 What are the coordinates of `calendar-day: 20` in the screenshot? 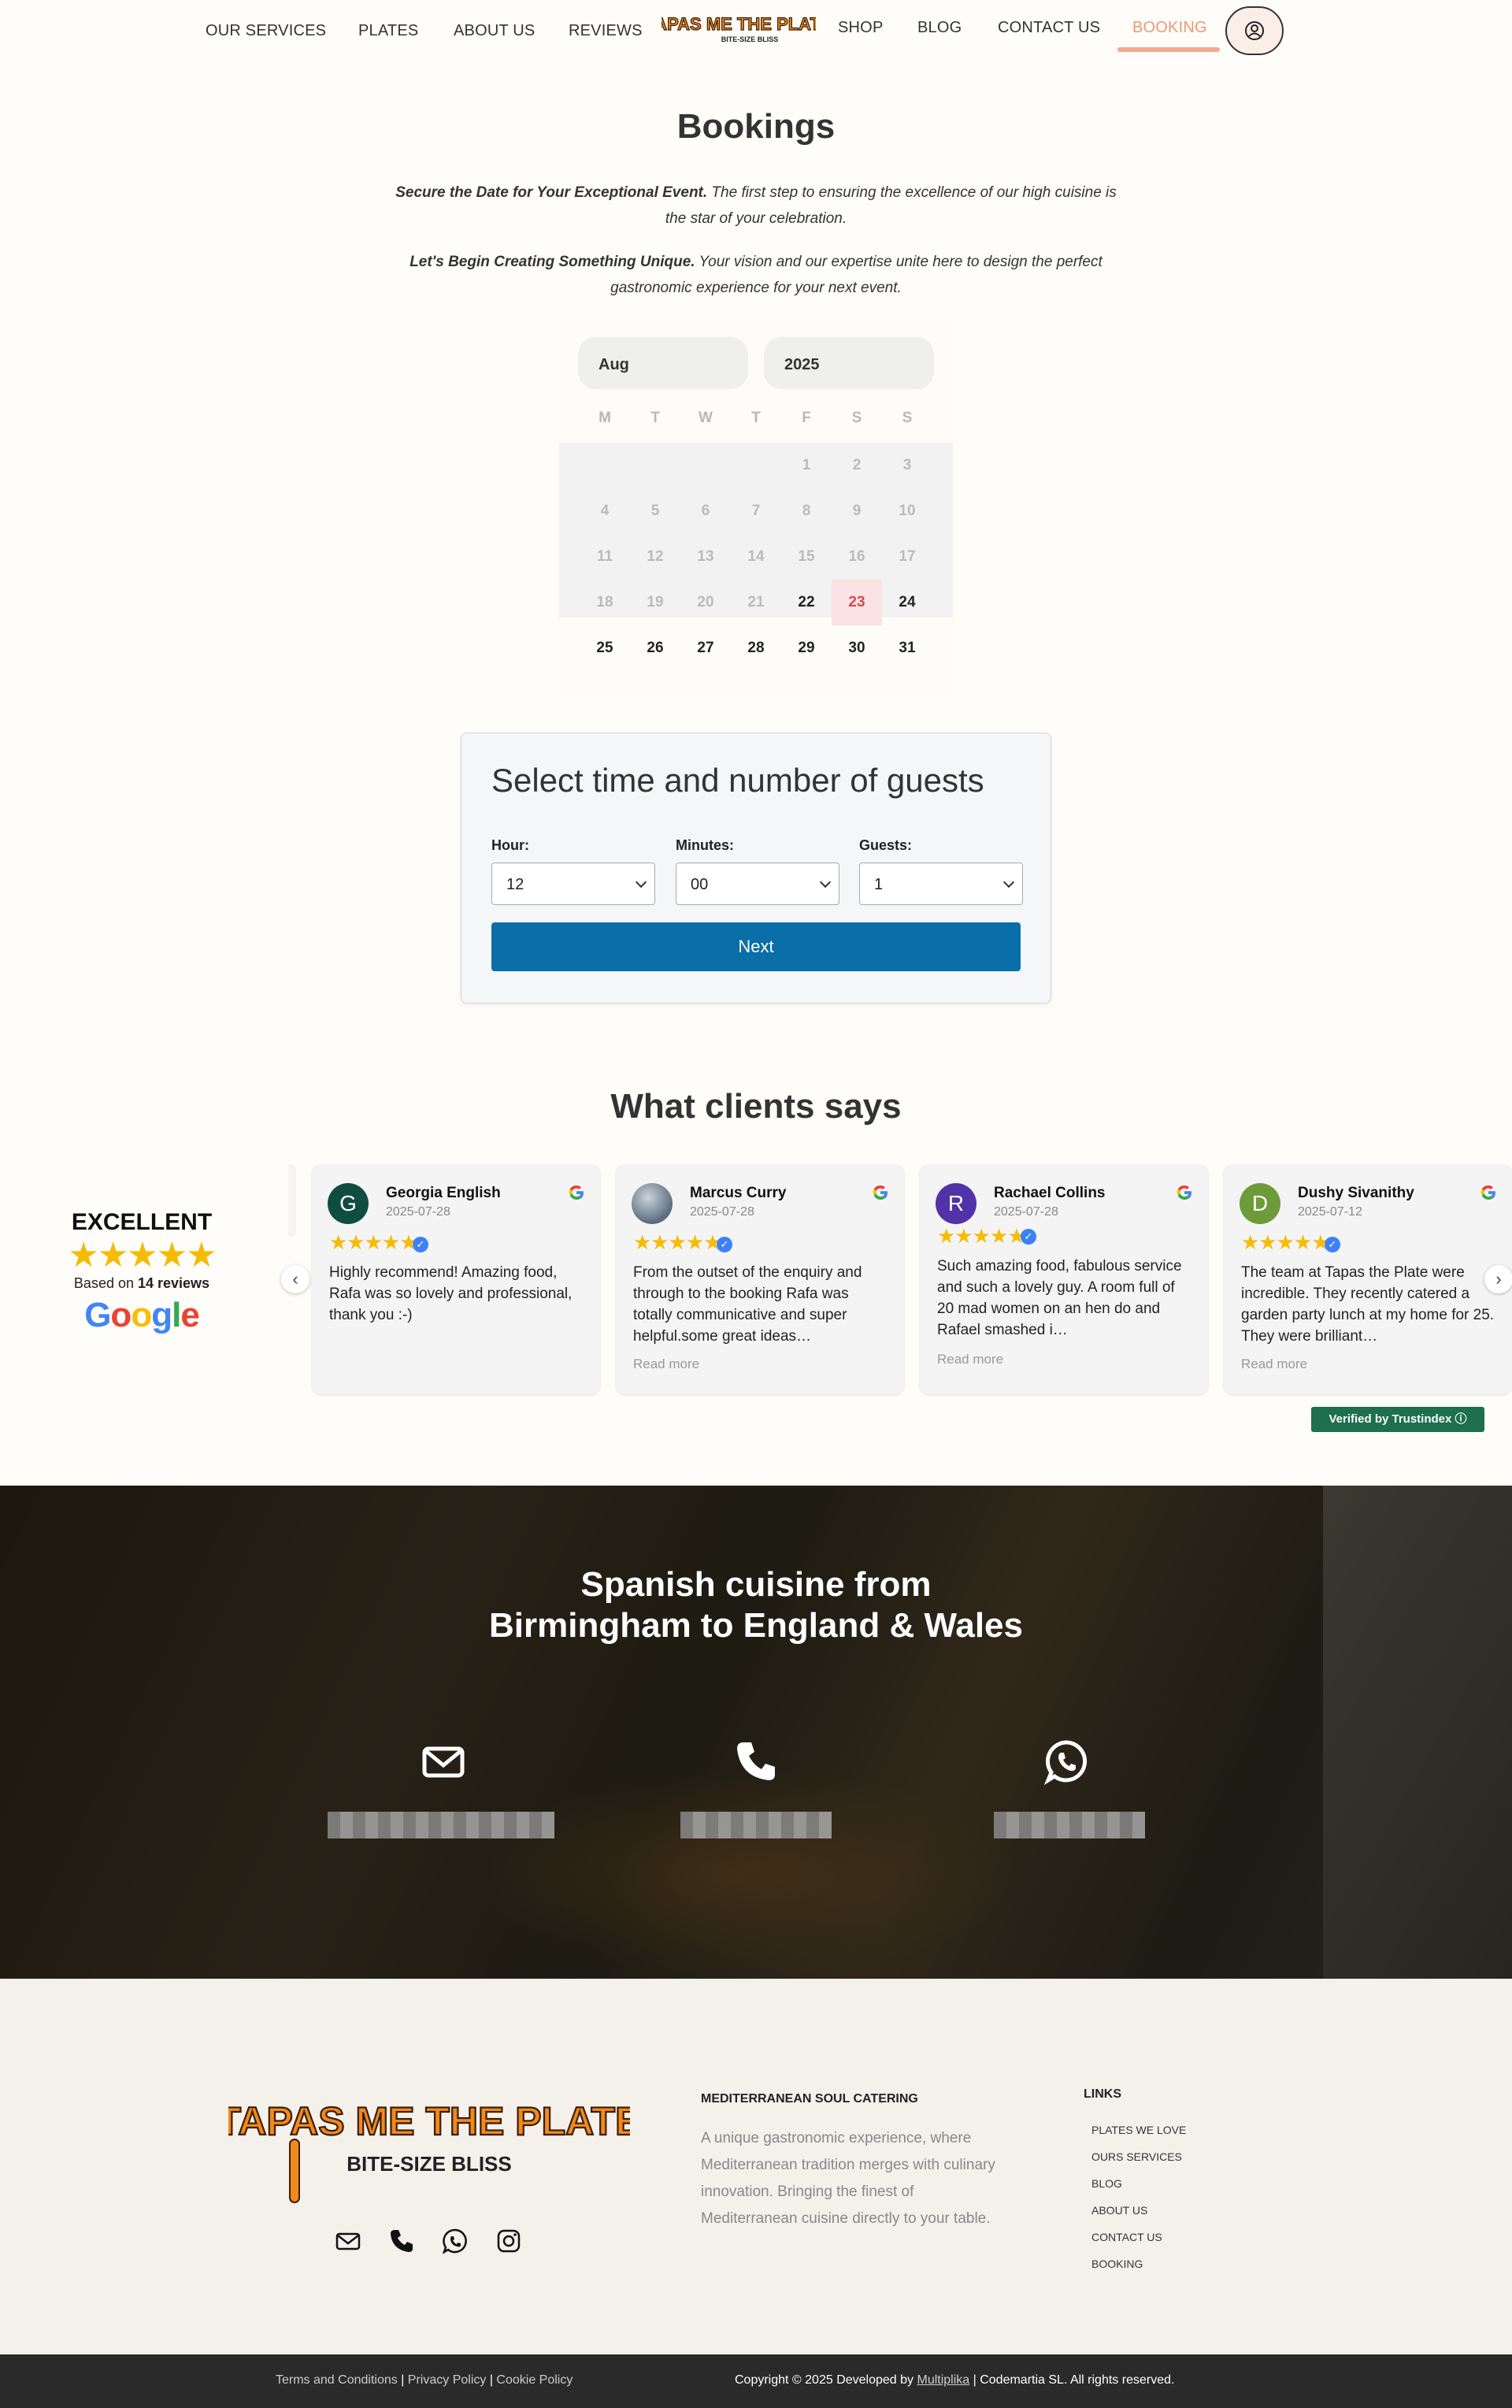 It's located at (705, 602).